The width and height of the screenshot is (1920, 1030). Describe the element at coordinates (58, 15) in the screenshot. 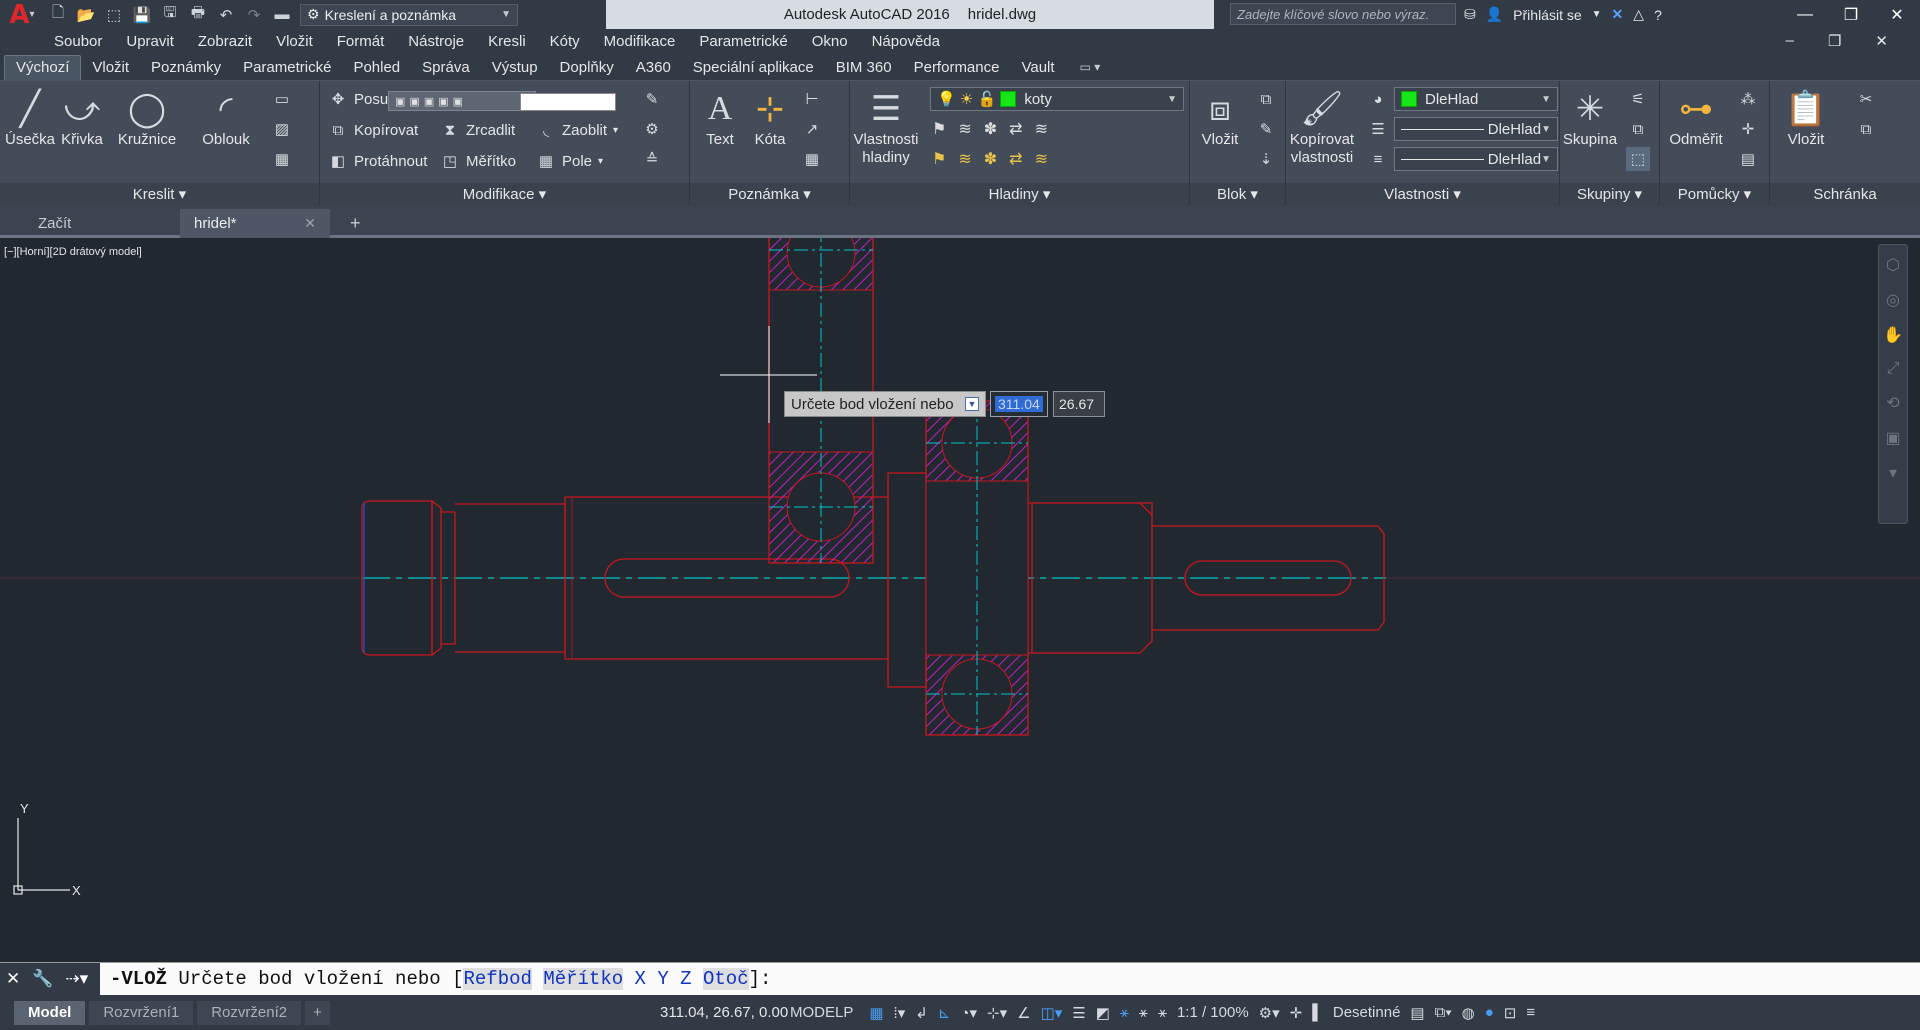

I see `new-icon: 🗋` at that location.